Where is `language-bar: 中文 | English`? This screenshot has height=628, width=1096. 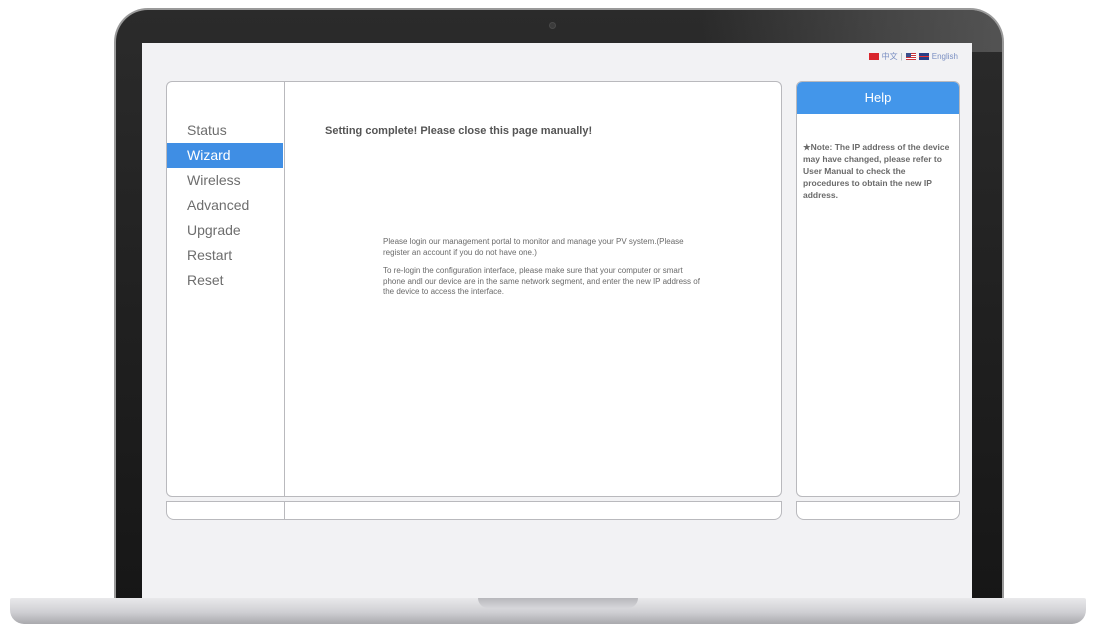 language-bar: 中文 | English is located at coordinates (913, 56).